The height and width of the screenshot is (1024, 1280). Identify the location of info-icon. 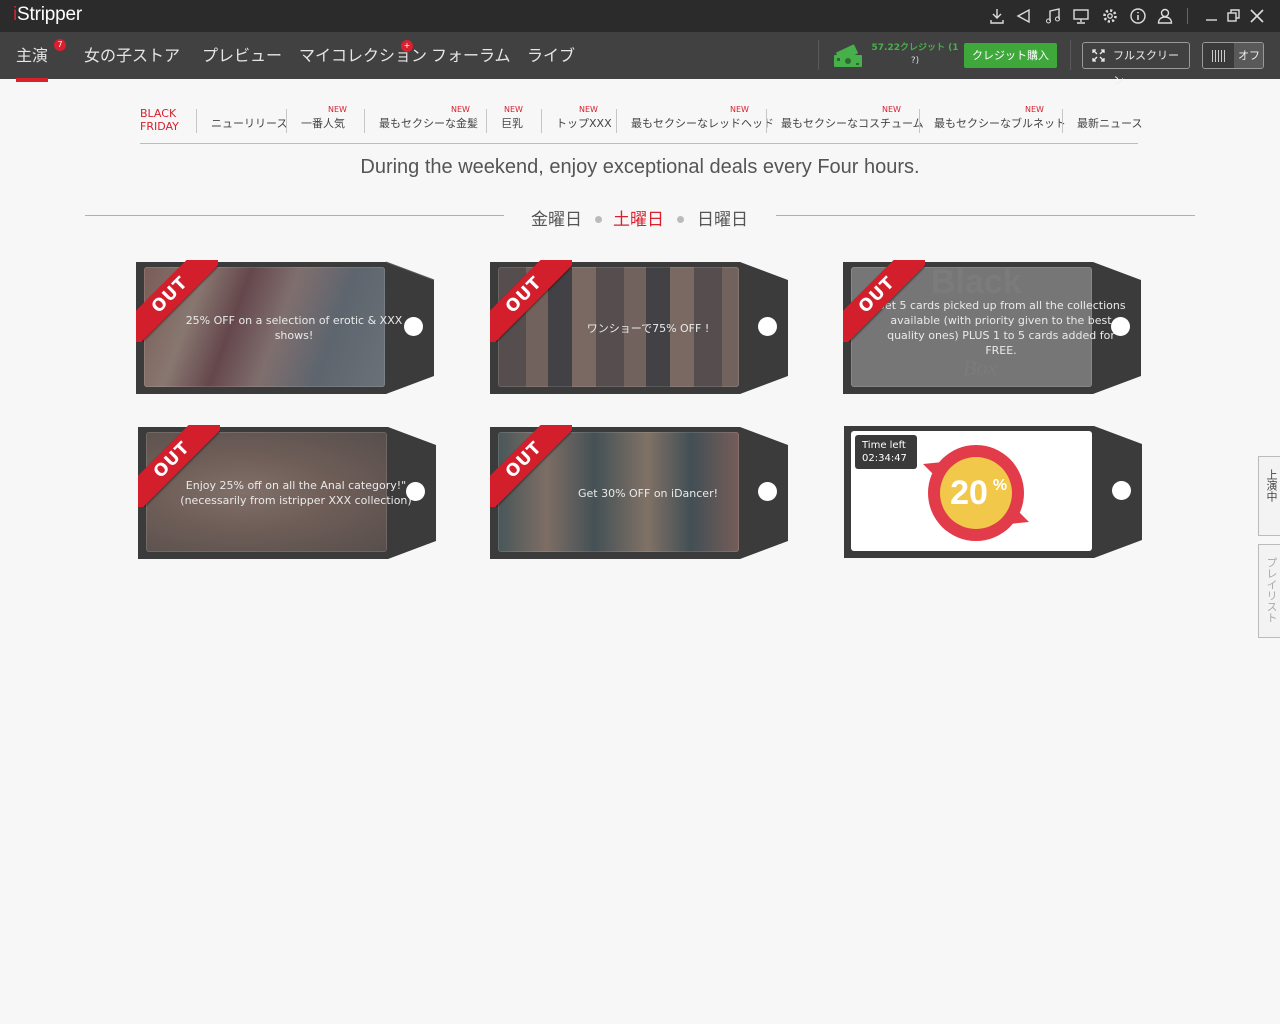
(1138, 16).